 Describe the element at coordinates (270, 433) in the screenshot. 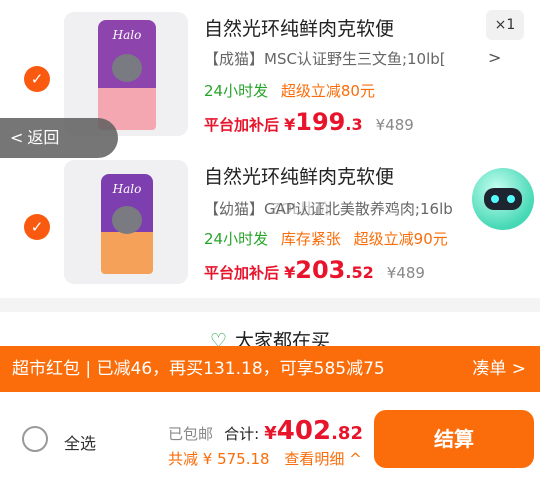

I see `total-currency: ¥` at that location.